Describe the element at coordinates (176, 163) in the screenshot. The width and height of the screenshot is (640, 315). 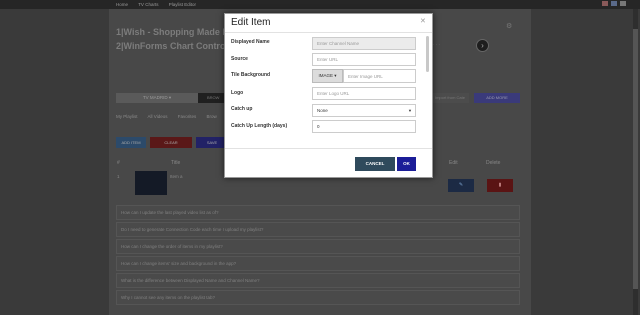
I see `table-header-title: Title` at that location.